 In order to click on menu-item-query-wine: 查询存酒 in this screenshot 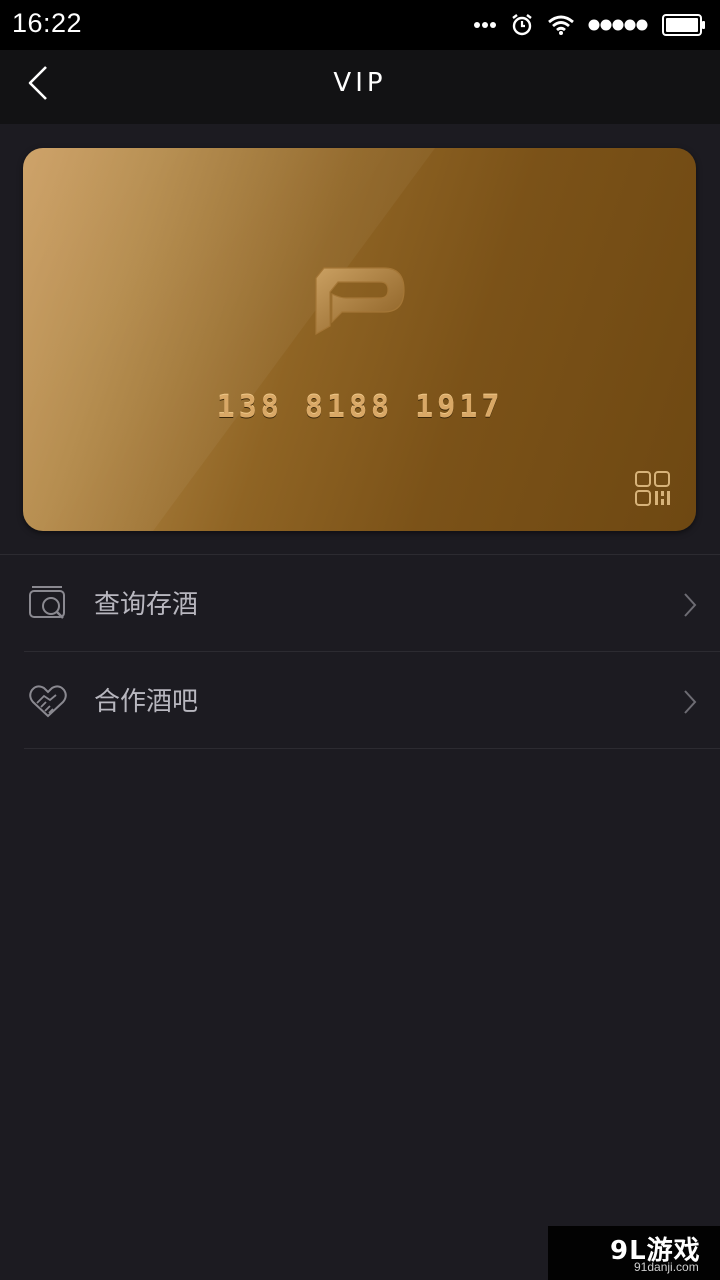, I will do `click(372, 603)`.